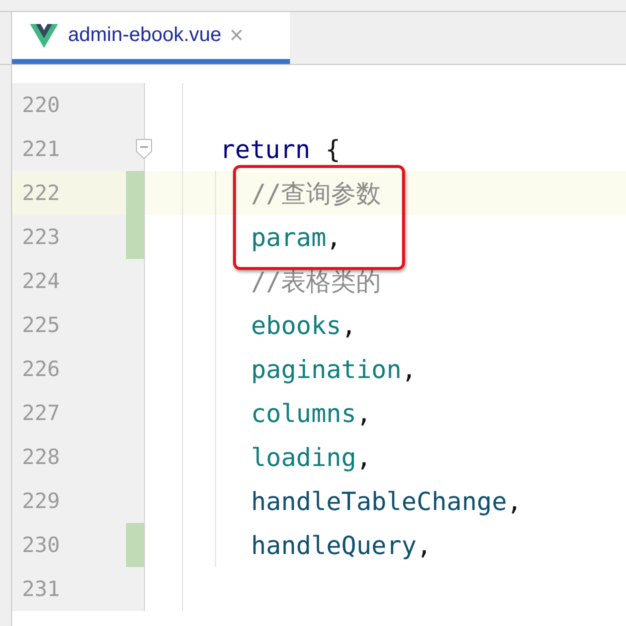 The width and height of the screenshot is (626, 626). I want to click on file-tab: admin-ebook.vue ×, so click(151, 38).